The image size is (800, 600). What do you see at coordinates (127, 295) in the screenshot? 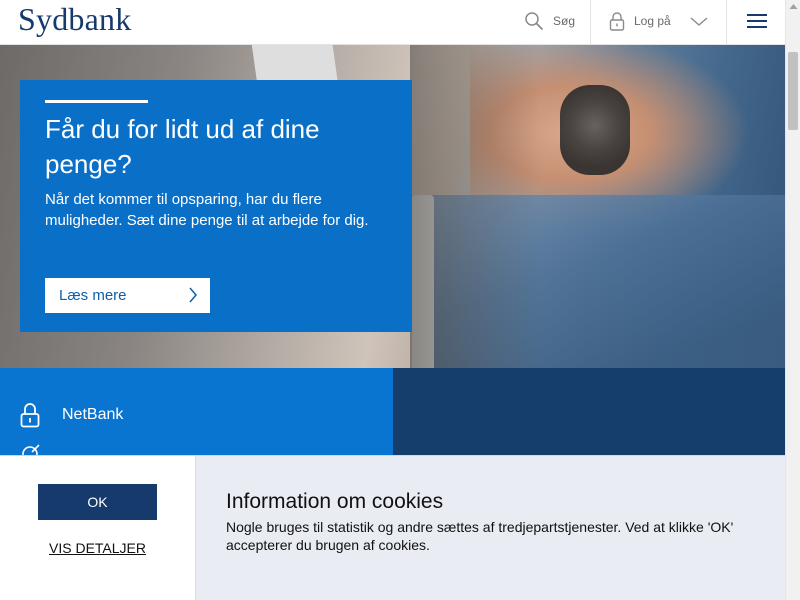
I see `read-more-button: Læs mere` at bounding box center [127, 295].